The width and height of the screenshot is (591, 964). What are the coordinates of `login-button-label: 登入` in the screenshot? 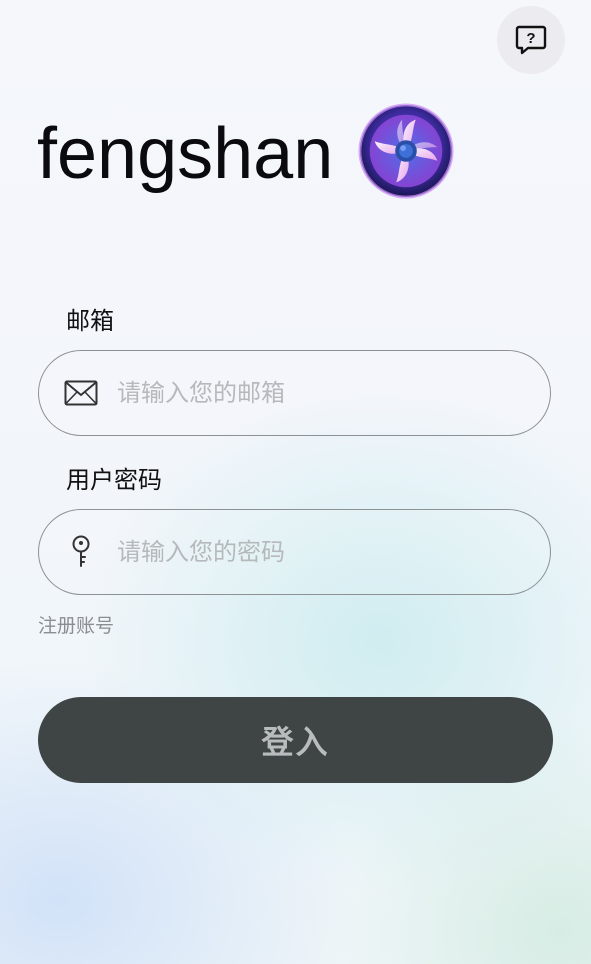 It's located at (295, 742).